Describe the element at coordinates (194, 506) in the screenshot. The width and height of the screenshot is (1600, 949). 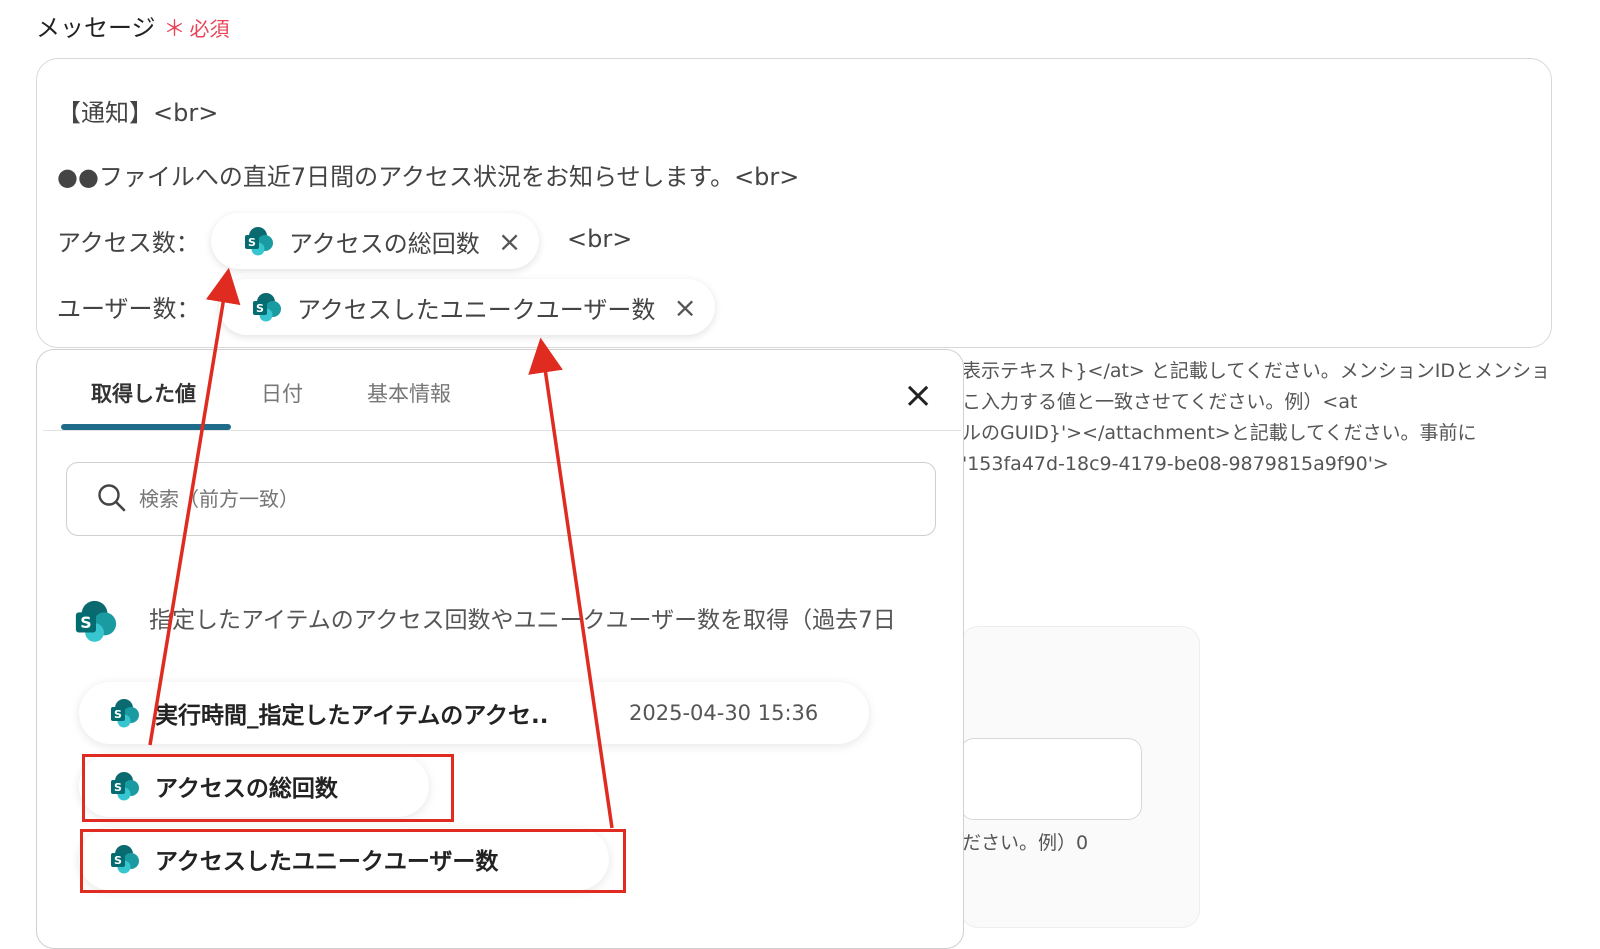
I see `arrow-to-total-access-chip` at that location.